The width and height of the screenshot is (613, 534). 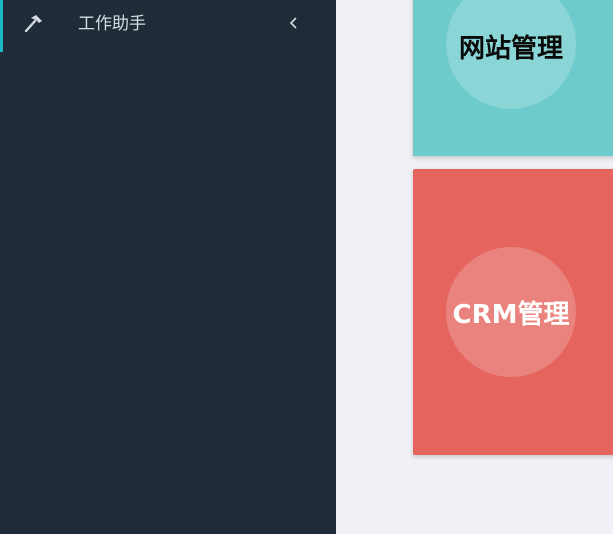 What do you see at coordinates (513, 78) in the screenshot?
I see `website-management-tile: 网站管理` at bounding box center [513, 78].